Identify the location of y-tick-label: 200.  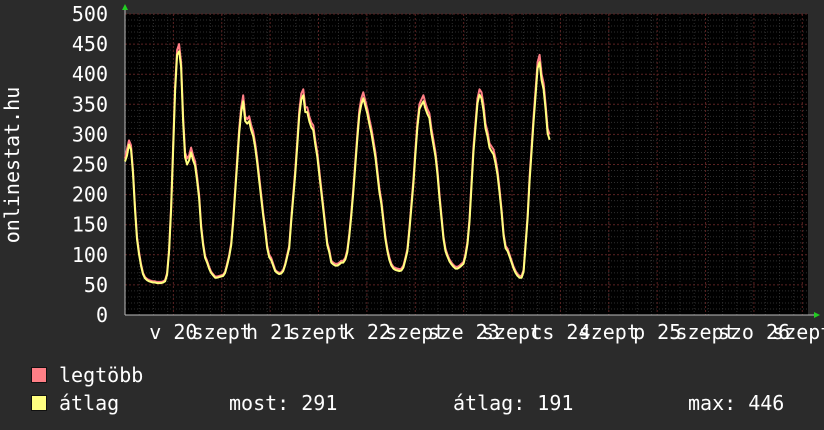
(90, 195).